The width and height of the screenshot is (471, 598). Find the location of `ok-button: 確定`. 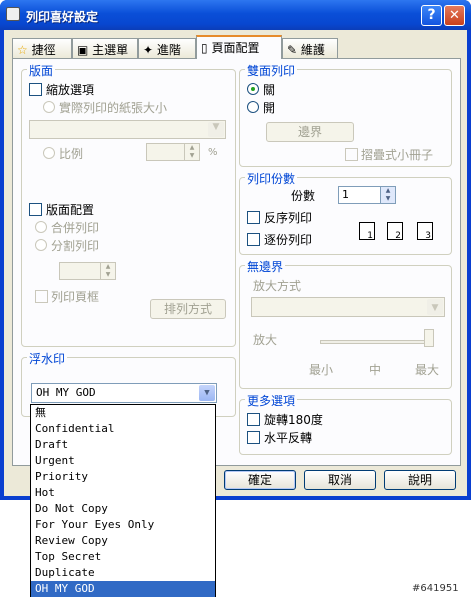

ok-button: 確定 is located at coordinates (260, 480).